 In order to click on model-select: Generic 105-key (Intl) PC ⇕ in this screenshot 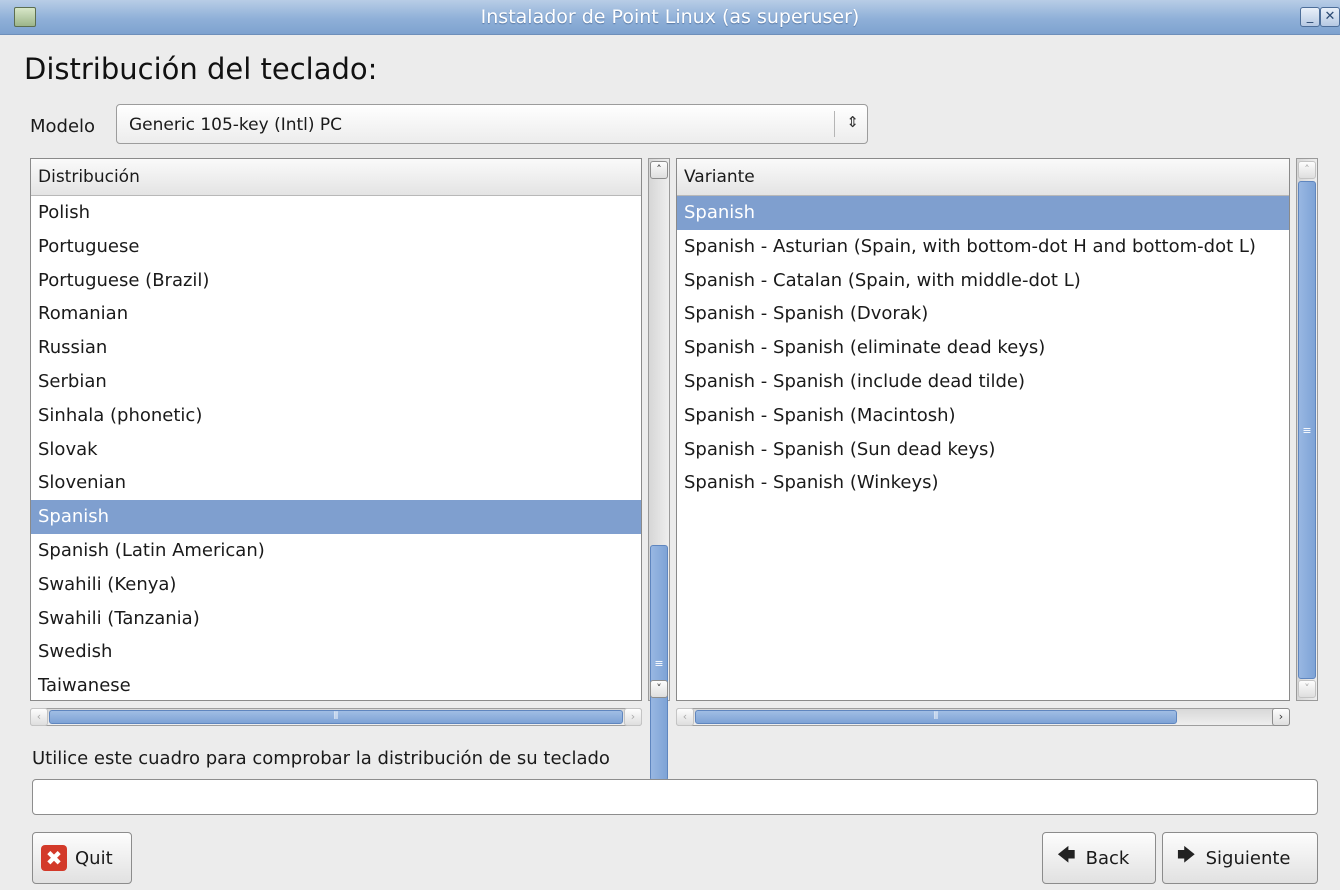, I will do `click(492, 124)`.